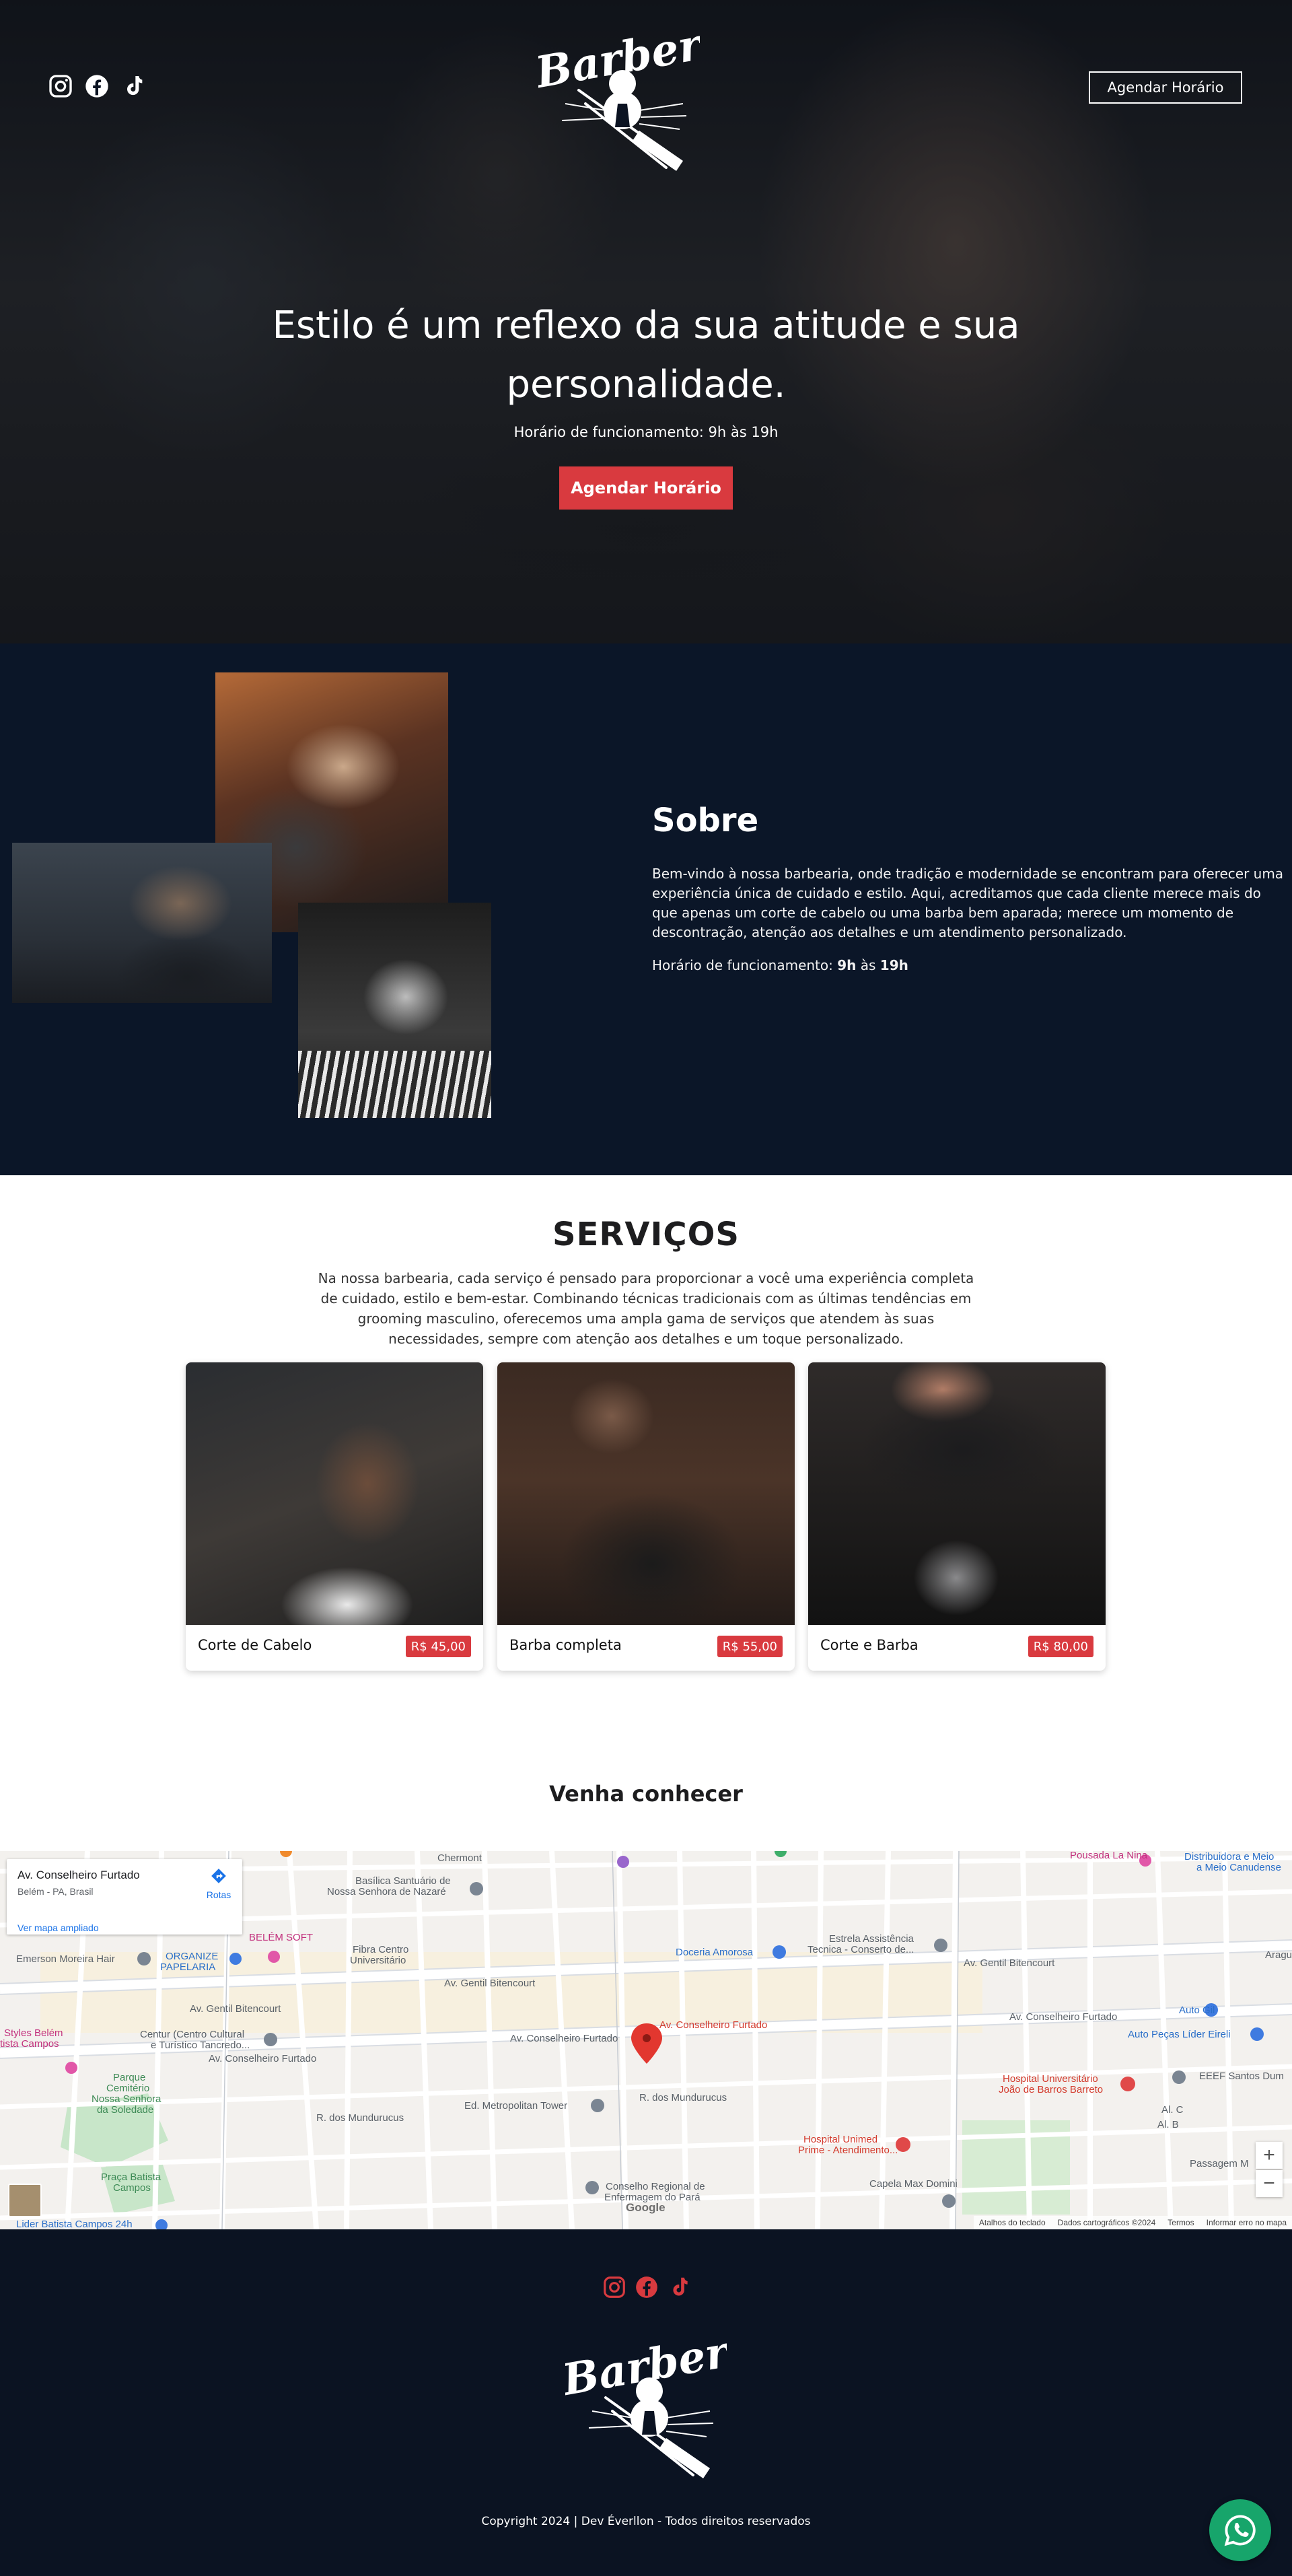 The height and width of the screenshot is (2576, 1292). I want to click on map-label: Lider Batista Campos 24h, so click(74, 2224).